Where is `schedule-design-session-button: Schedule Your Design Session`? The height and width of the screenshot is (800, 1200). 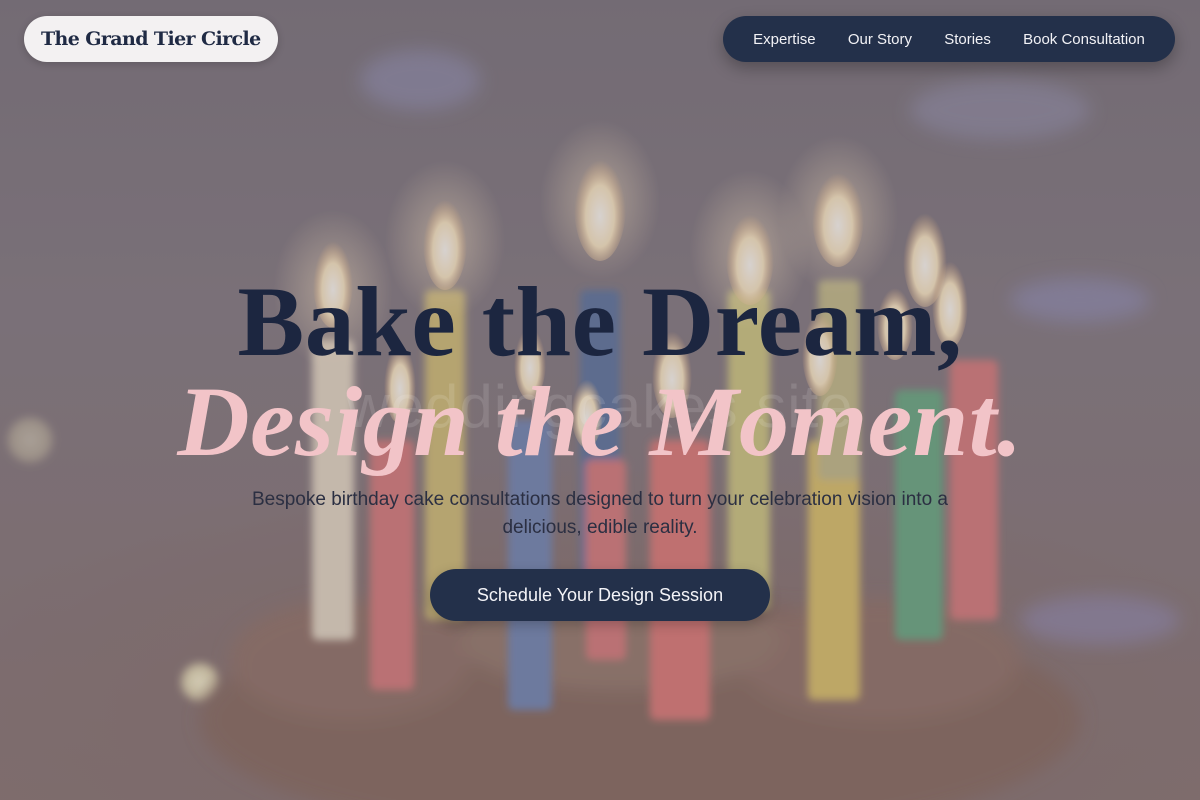 schedule-design-session-button: Schedule Your Design Session is located at coordinates (600, 595).